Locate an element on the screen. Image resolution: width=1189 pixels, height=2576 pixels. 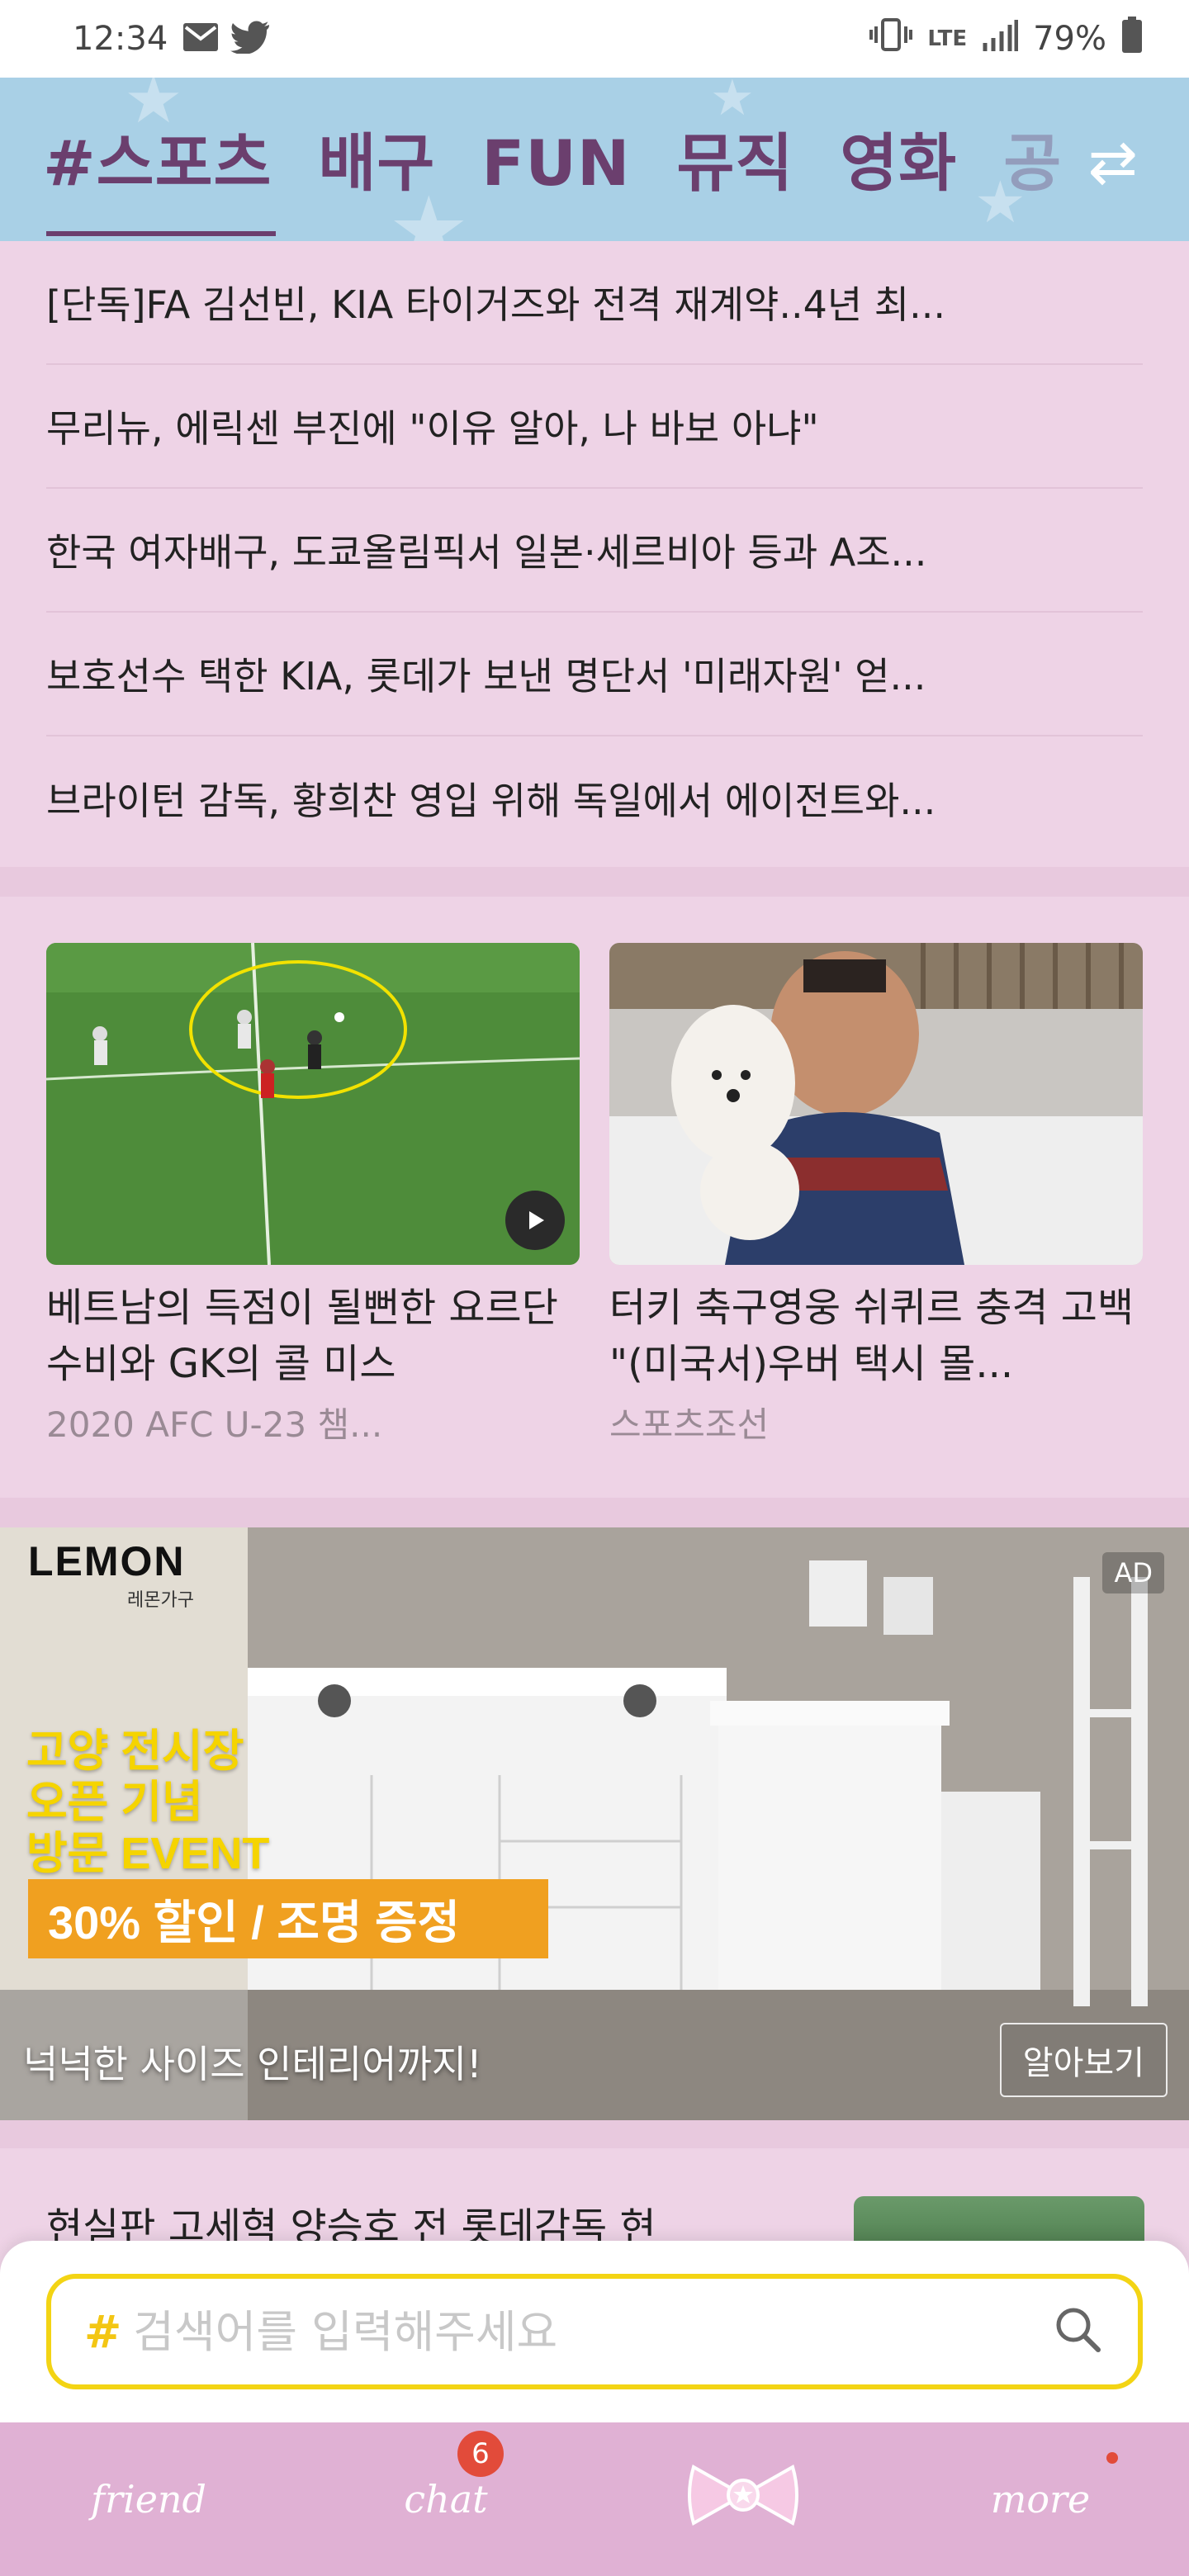
news-card: 터키 축구영웅 쉬퀴르 충격 고백 "(미국서)우버 택시 몰... 스포츠조선 is located at coordinates (876, 1195).